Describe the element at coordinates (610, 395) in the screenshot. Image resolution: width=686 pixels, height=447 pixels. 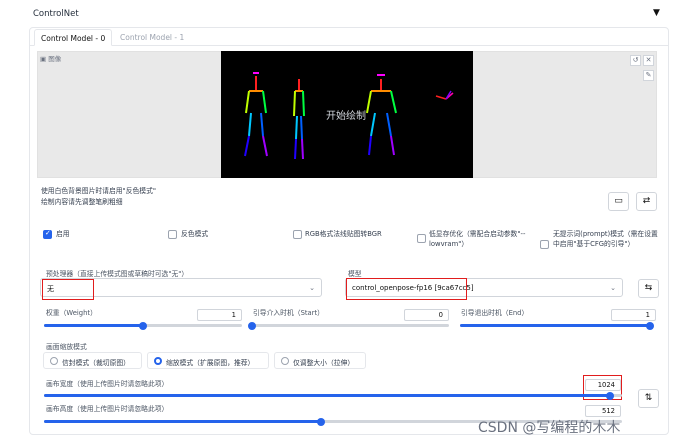
I see `canvas-width-slider-thumb` at that location.